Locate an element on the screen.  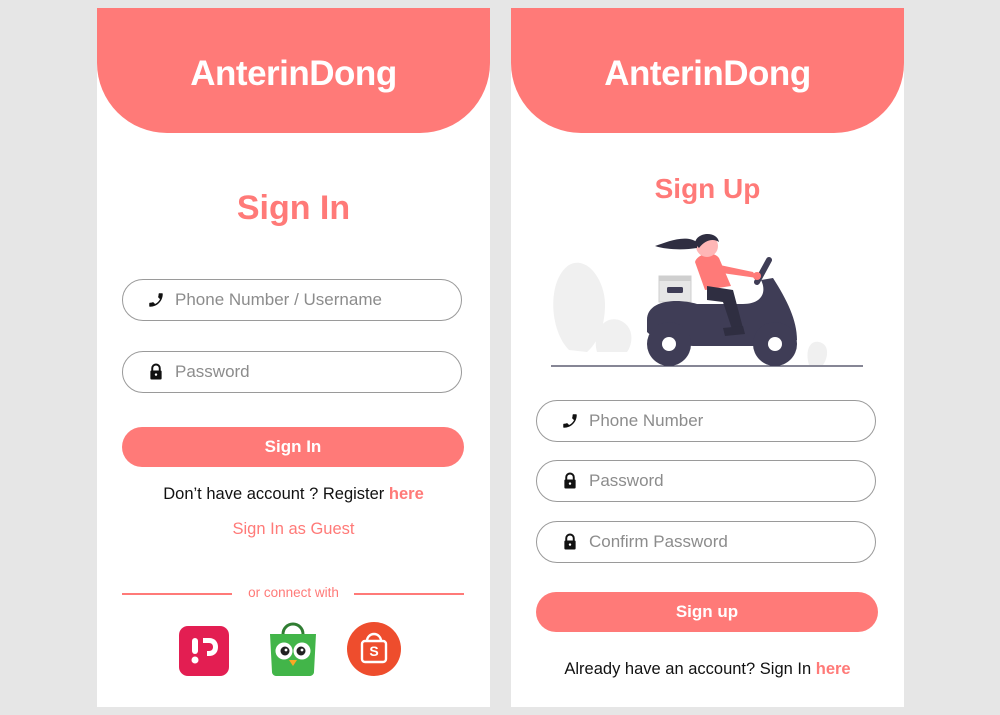
register-prompt: Don’t have account ? Register here is located at coordinates (293, 494).